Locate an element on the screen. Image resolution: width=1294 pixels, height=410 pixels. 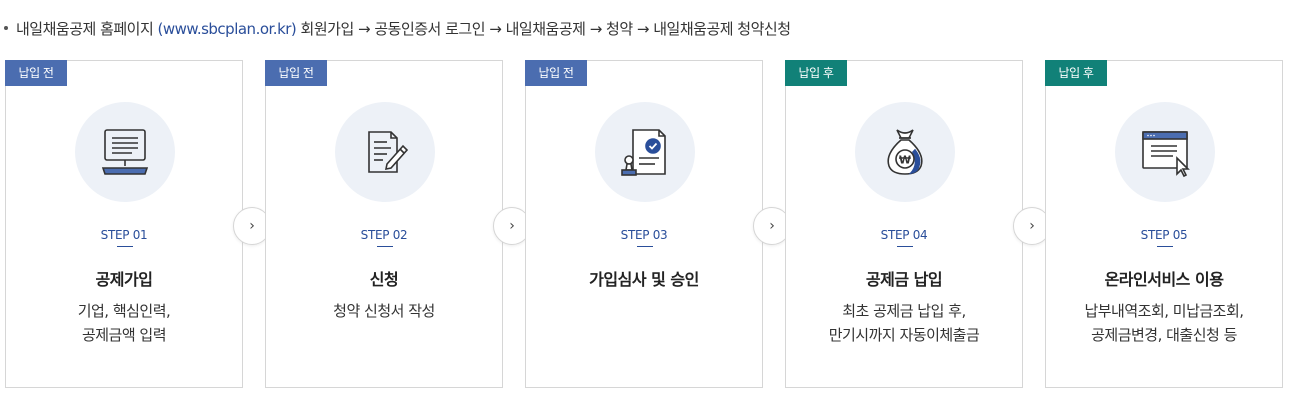
step-title: 온라인서비스 이용 is located at coordinates (1164, 279).